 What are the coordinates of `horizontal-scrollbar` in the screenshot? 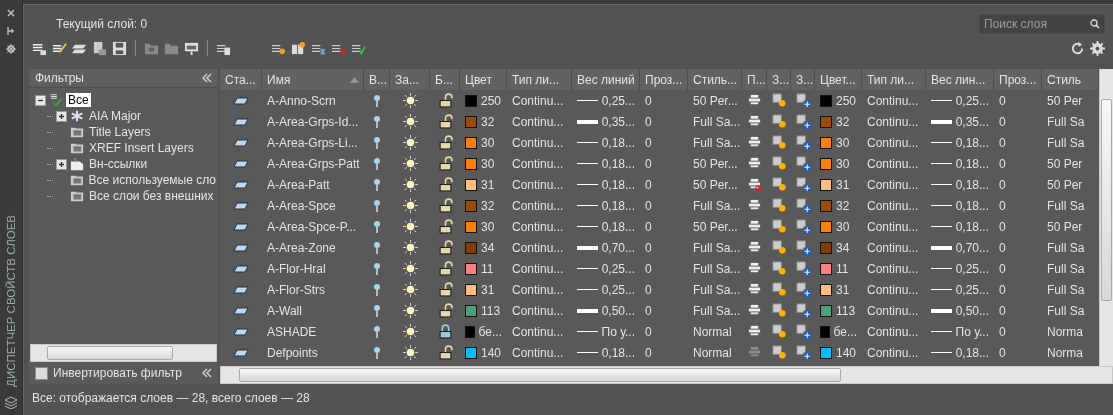 It's located at (123, 353).